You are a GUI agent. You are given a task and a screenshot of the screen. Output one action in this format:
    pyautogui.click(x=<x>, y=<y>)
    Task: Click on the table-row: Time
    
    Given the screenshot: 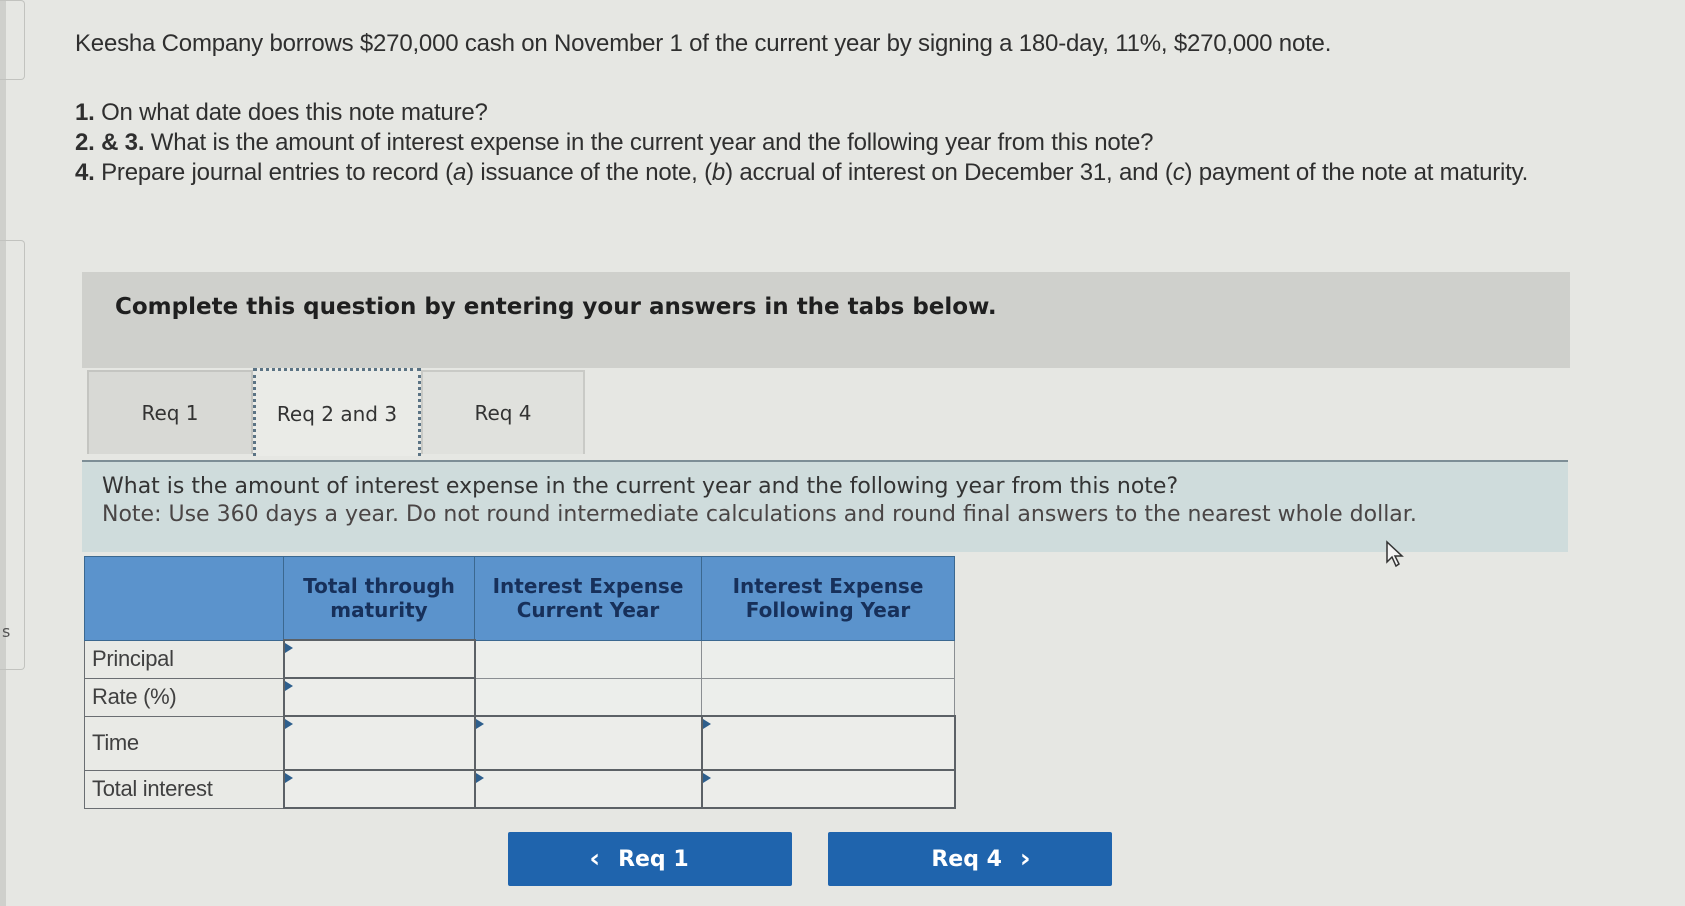 What is the action you would take?
    pyautogui.click(x=520, y=743)
    